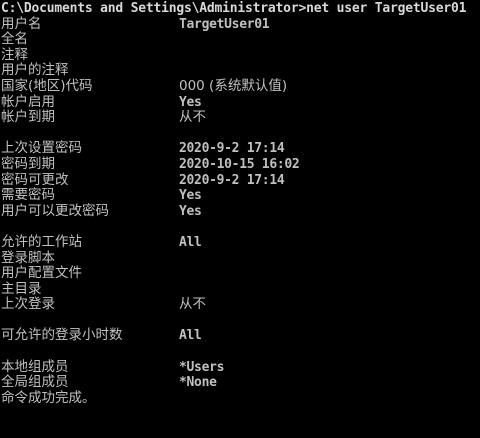 The image size is (480, 438). What do you see at coordinates (240, 242) in the screenshot?
I see `field-workstations-allowed: 允许的工作站 All` at bounding box center [240, 242].